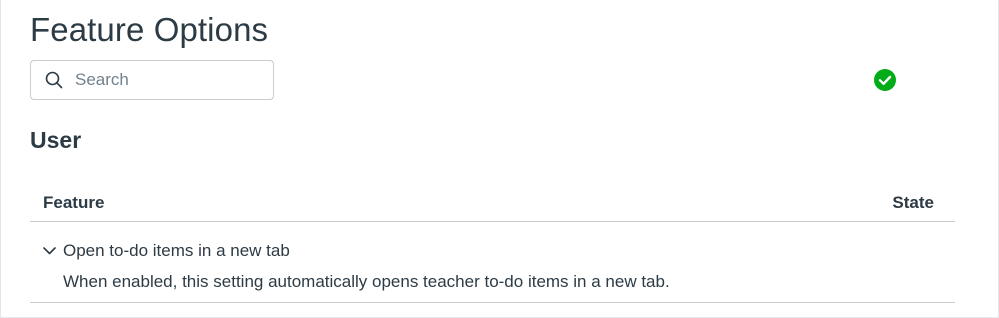  I want to click on section-heading-user: User, so click(56, 140).